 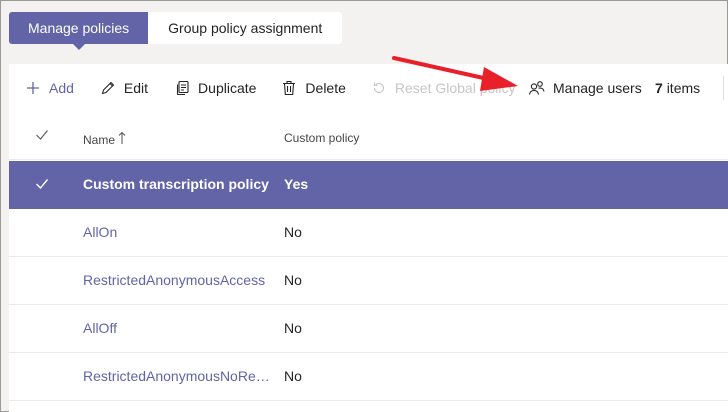 I want to click on pencil-icon, so click(x=108, y=88).